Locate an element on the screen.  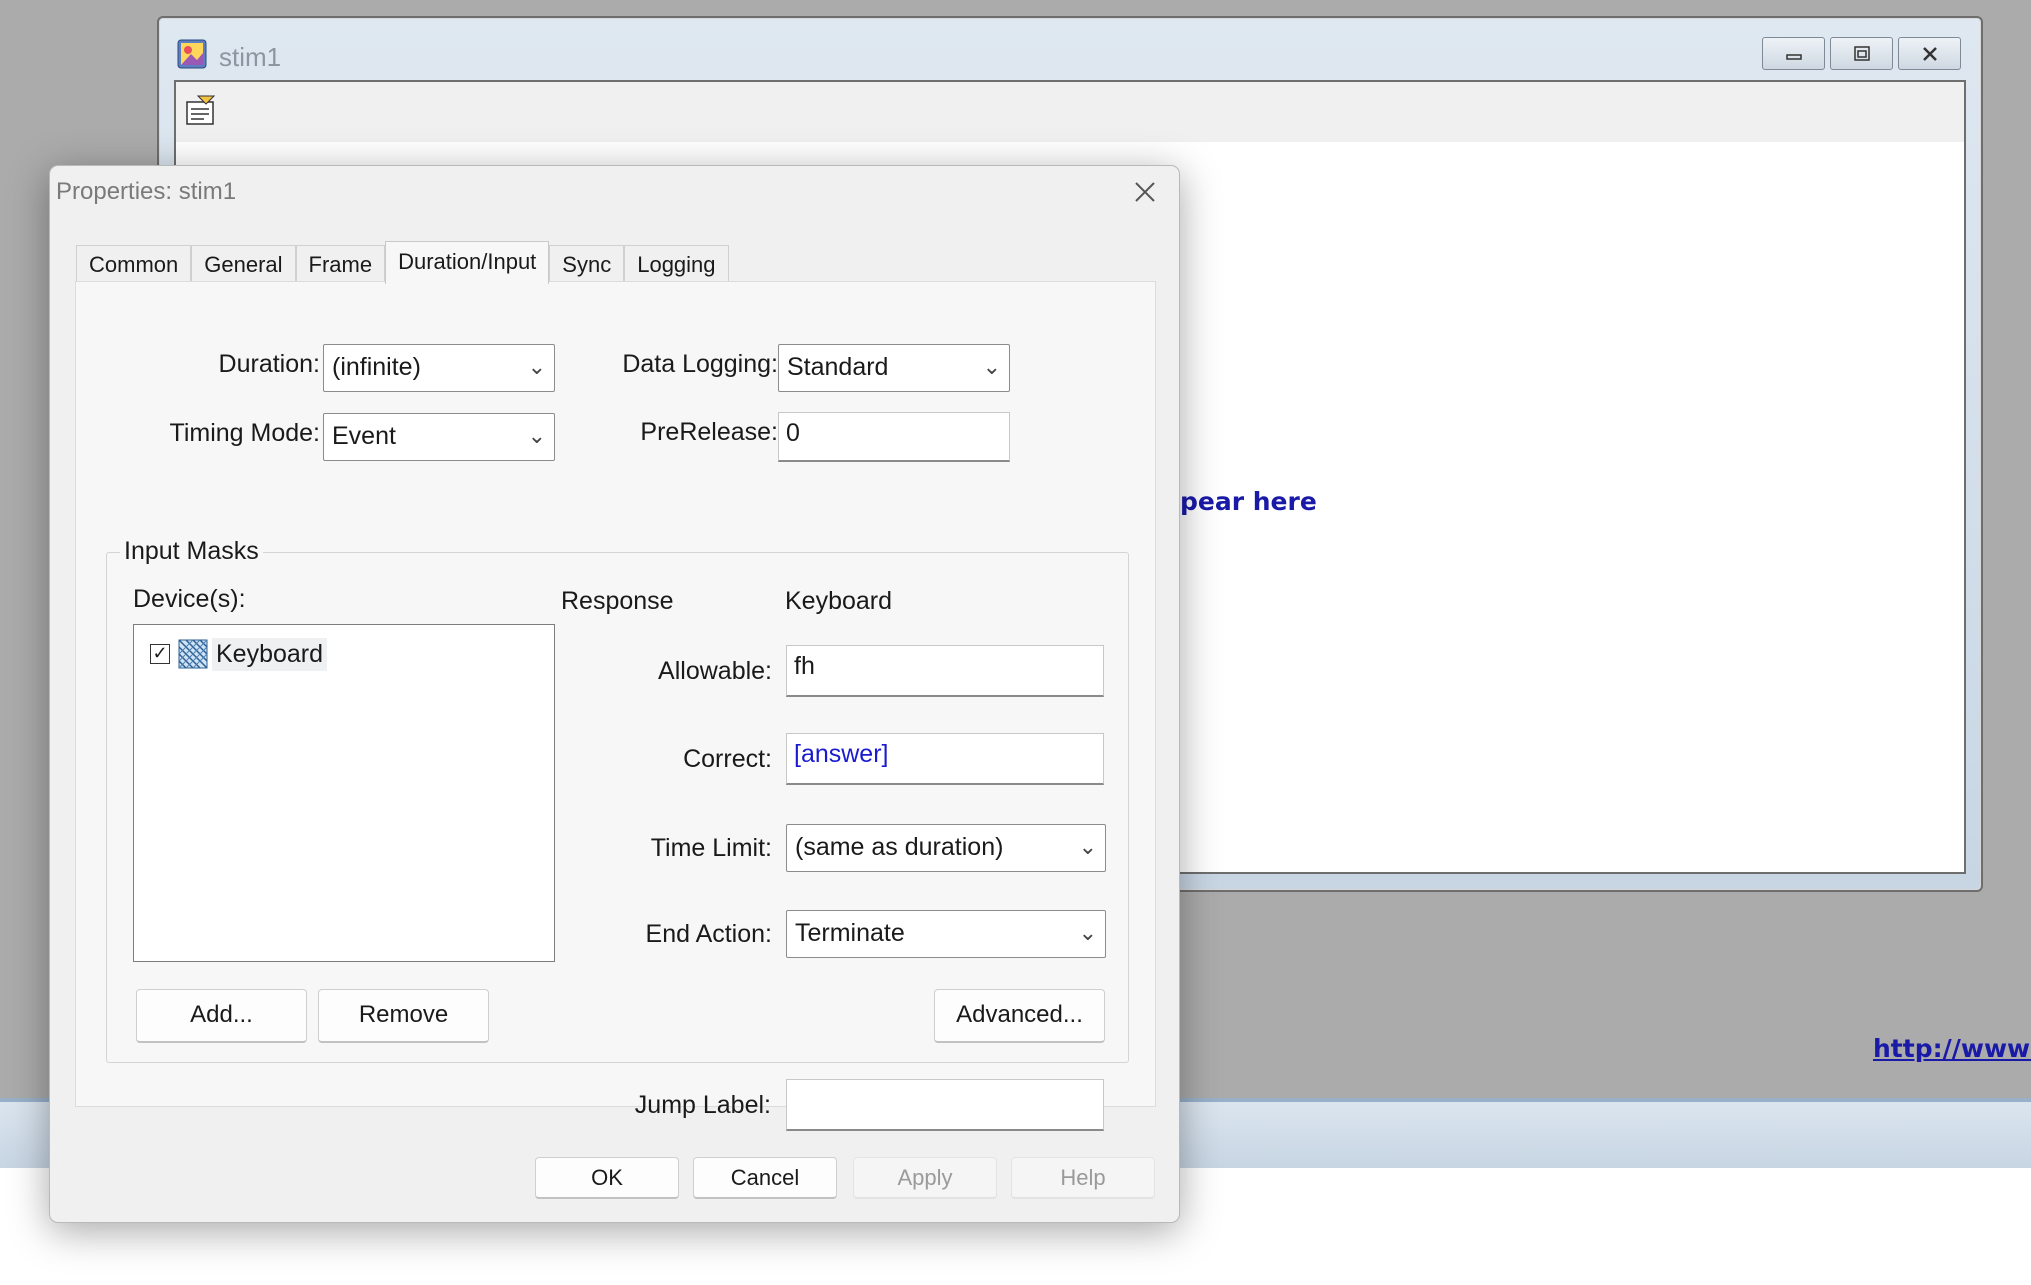
input-masks-legend: Input Masks is located at coordinates (191, 551).